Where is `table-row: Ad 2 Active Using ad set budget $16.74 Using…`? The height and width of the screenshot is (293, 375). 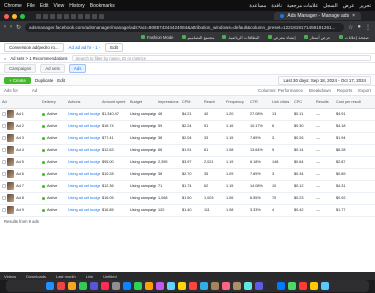 table-row: Ad 2 Active Using ad set budget $16.74 Using… is located at coordinates (187, 126).